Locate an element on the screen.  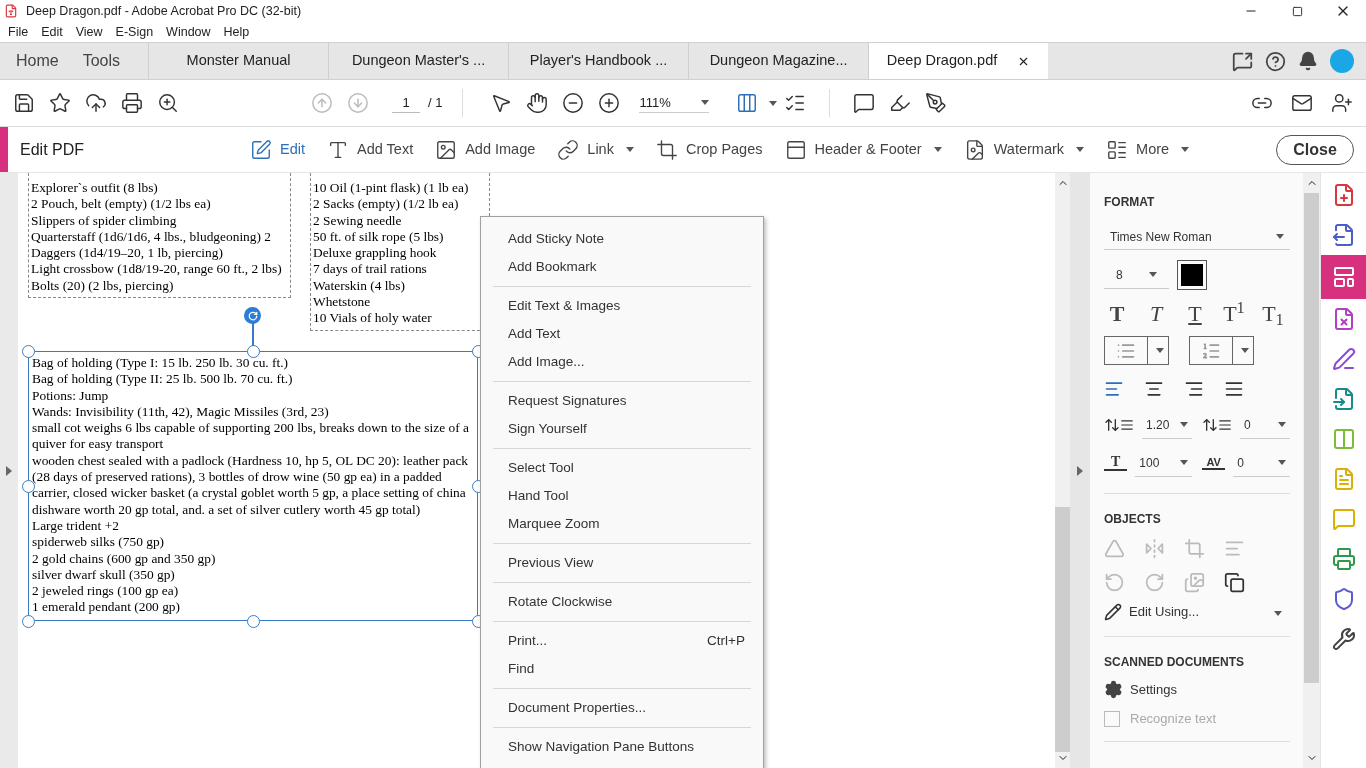
mail-icon is located at coordinates (1302, 103).